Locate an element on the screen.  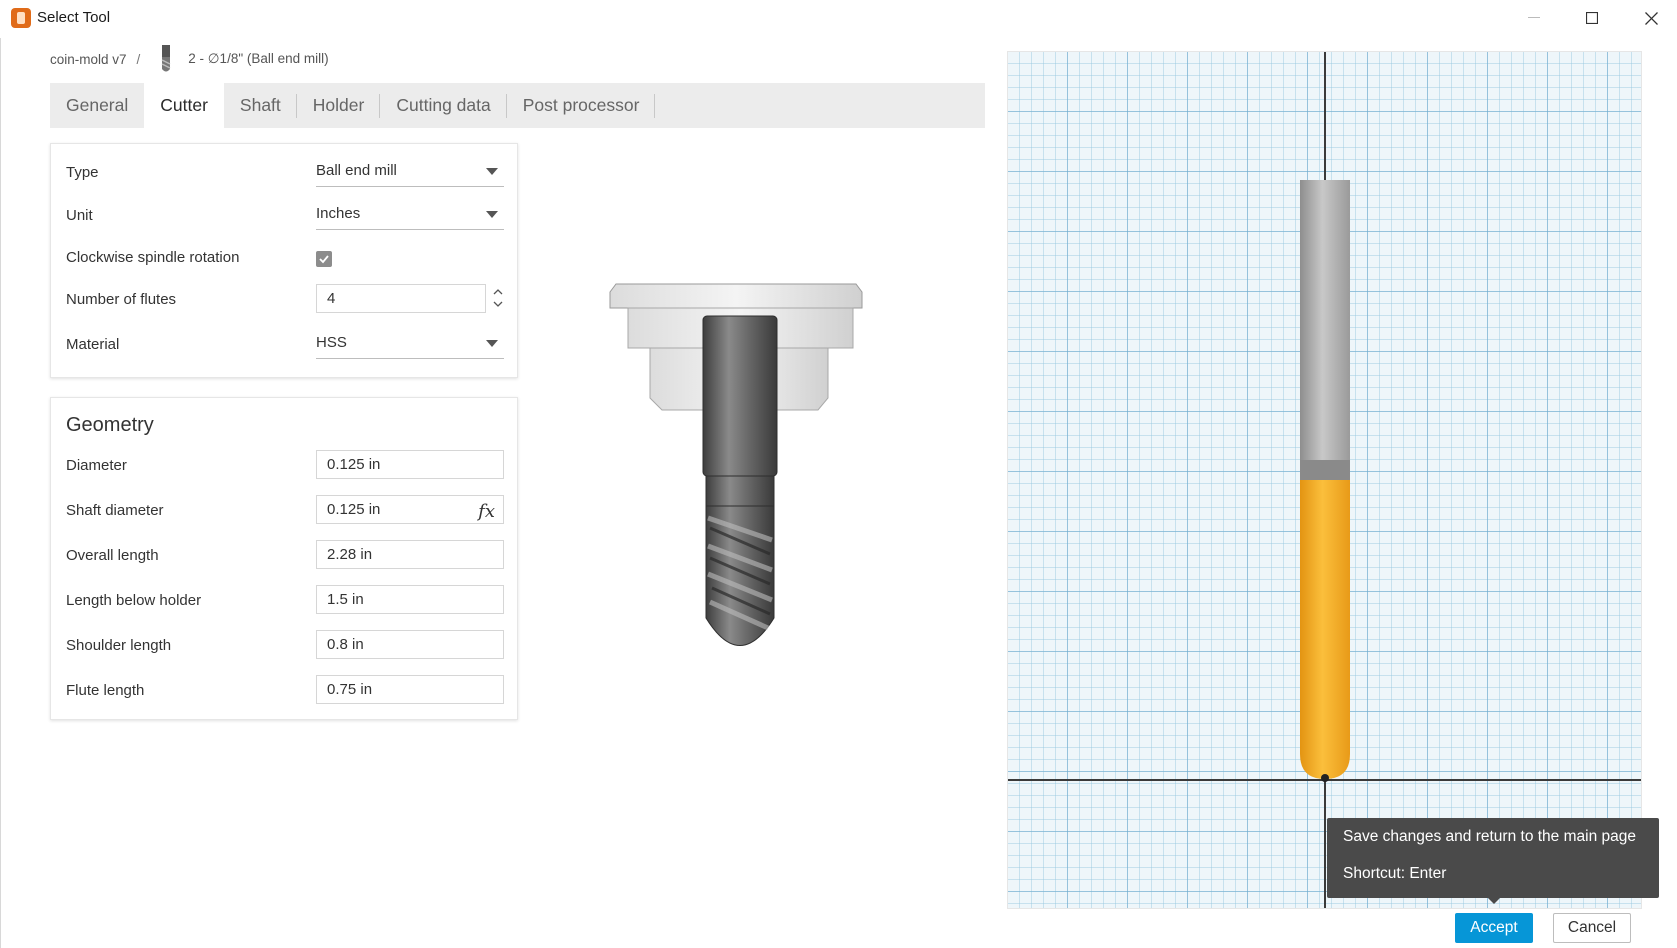
tab-cutting-data: Cutting data is located at coordinates (443, 105).